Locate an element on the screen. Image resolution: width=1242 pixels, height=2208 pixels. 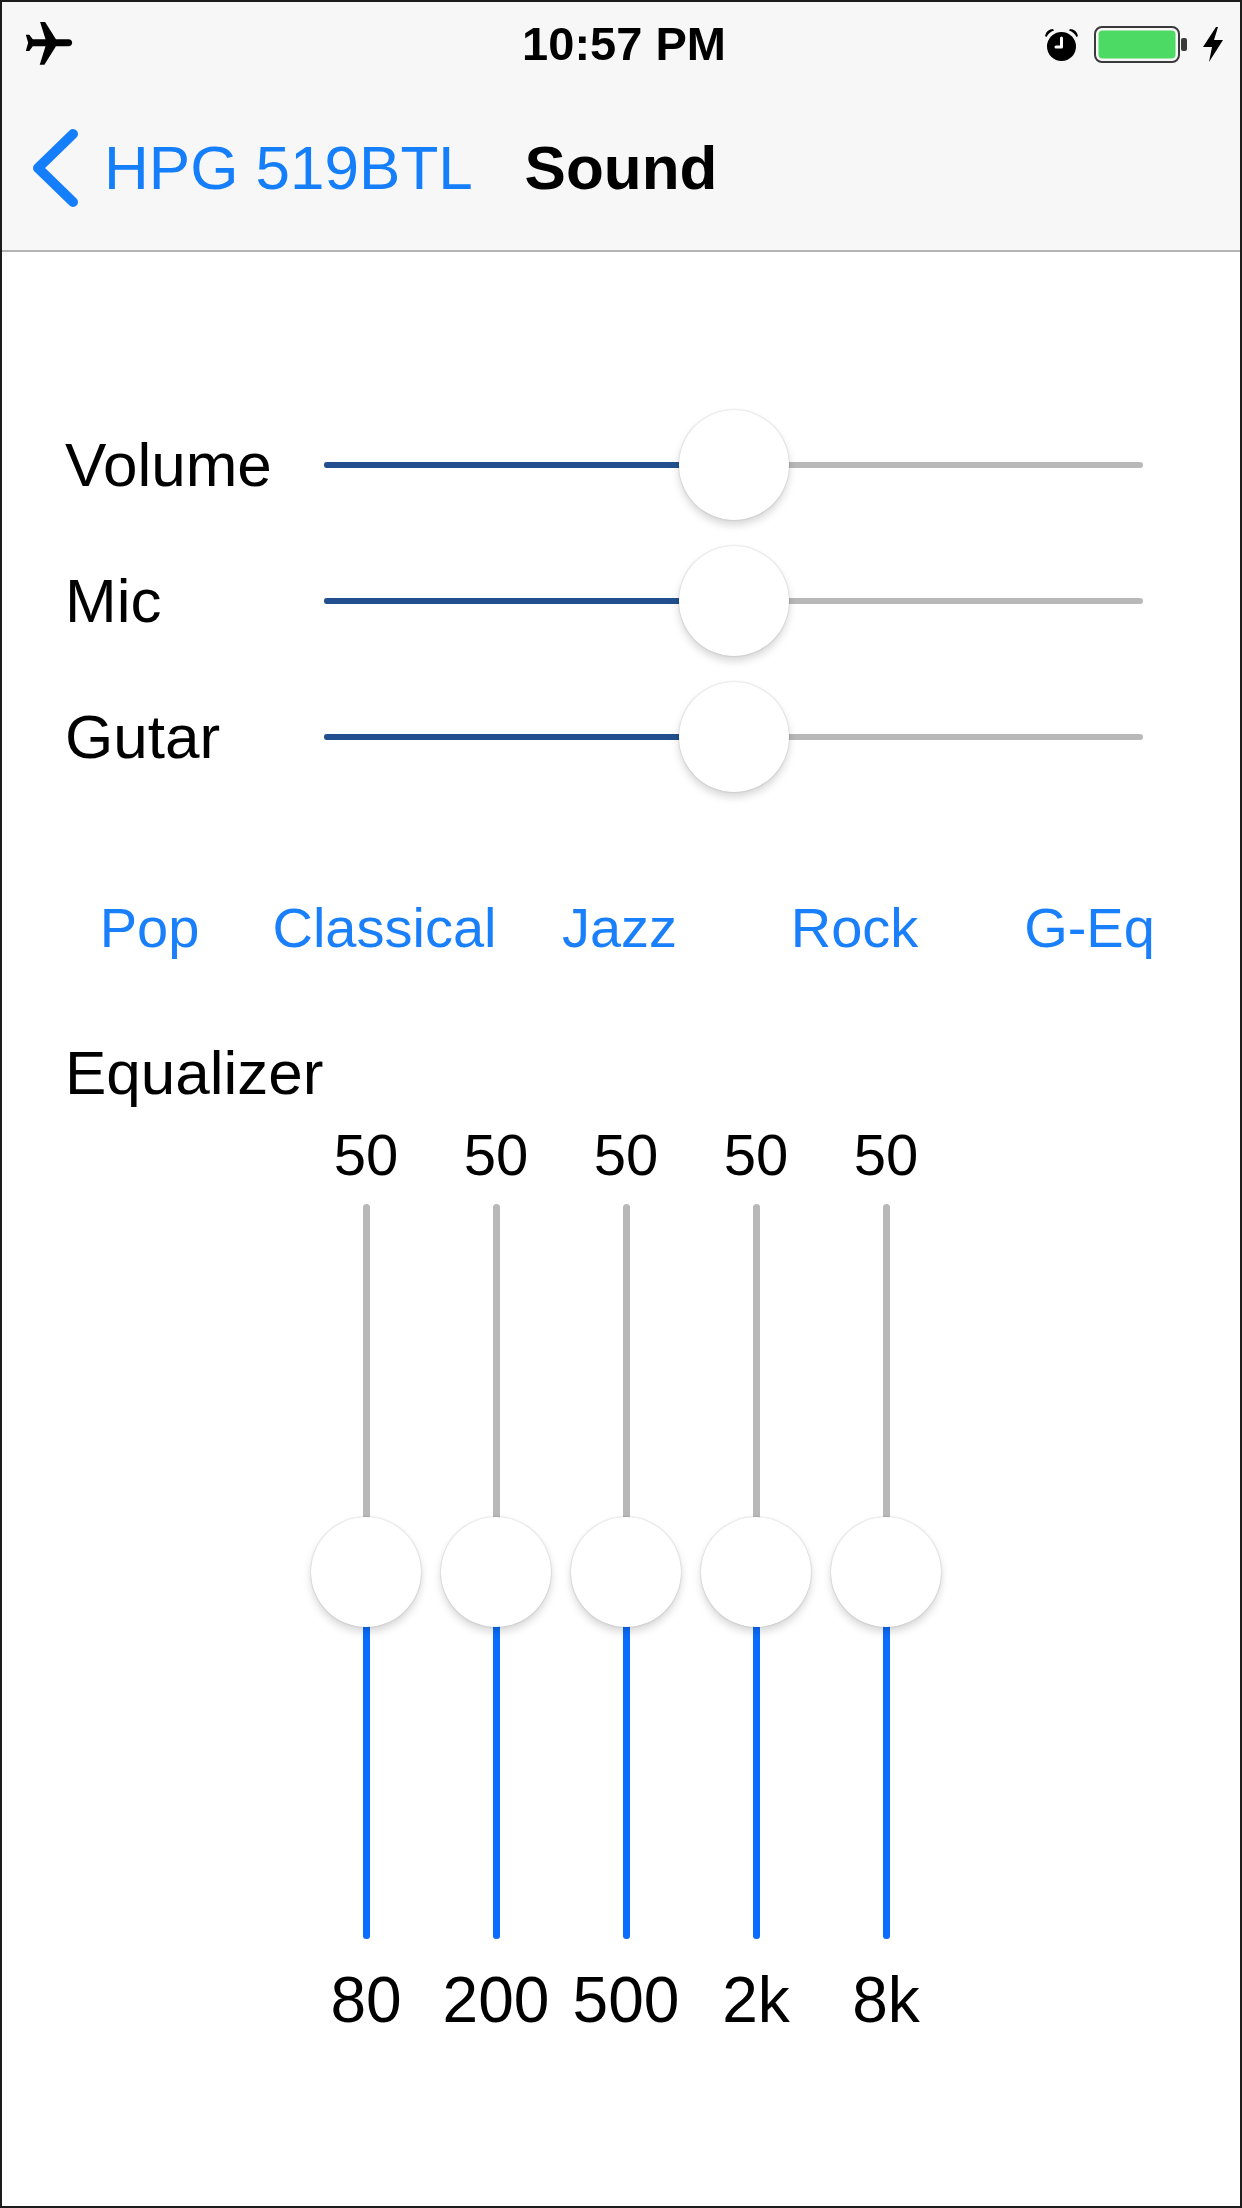
alarm-clock-icon is located at coordinates (1061, 44).